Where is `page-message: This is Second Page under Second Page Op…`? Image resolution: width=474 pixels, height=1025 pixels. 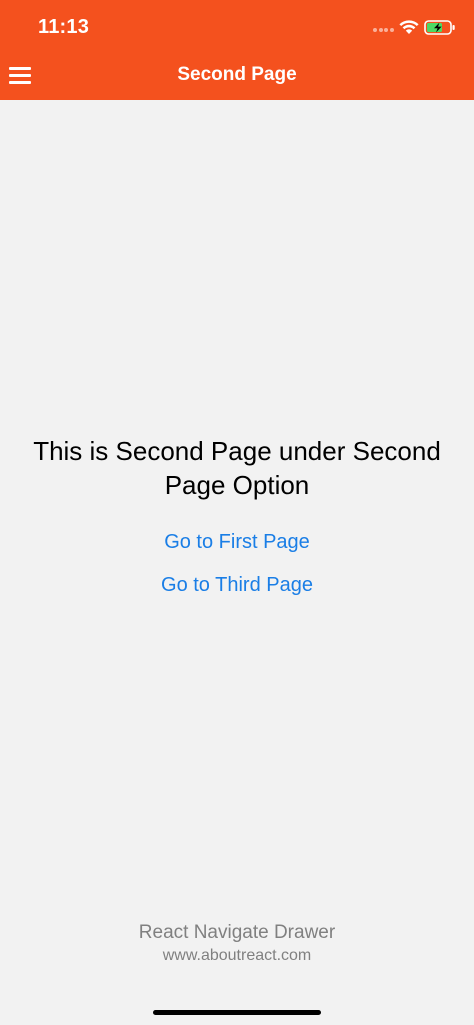
page-message: This is Second Page under Second Page Op… is located at coordinates (237, 468).